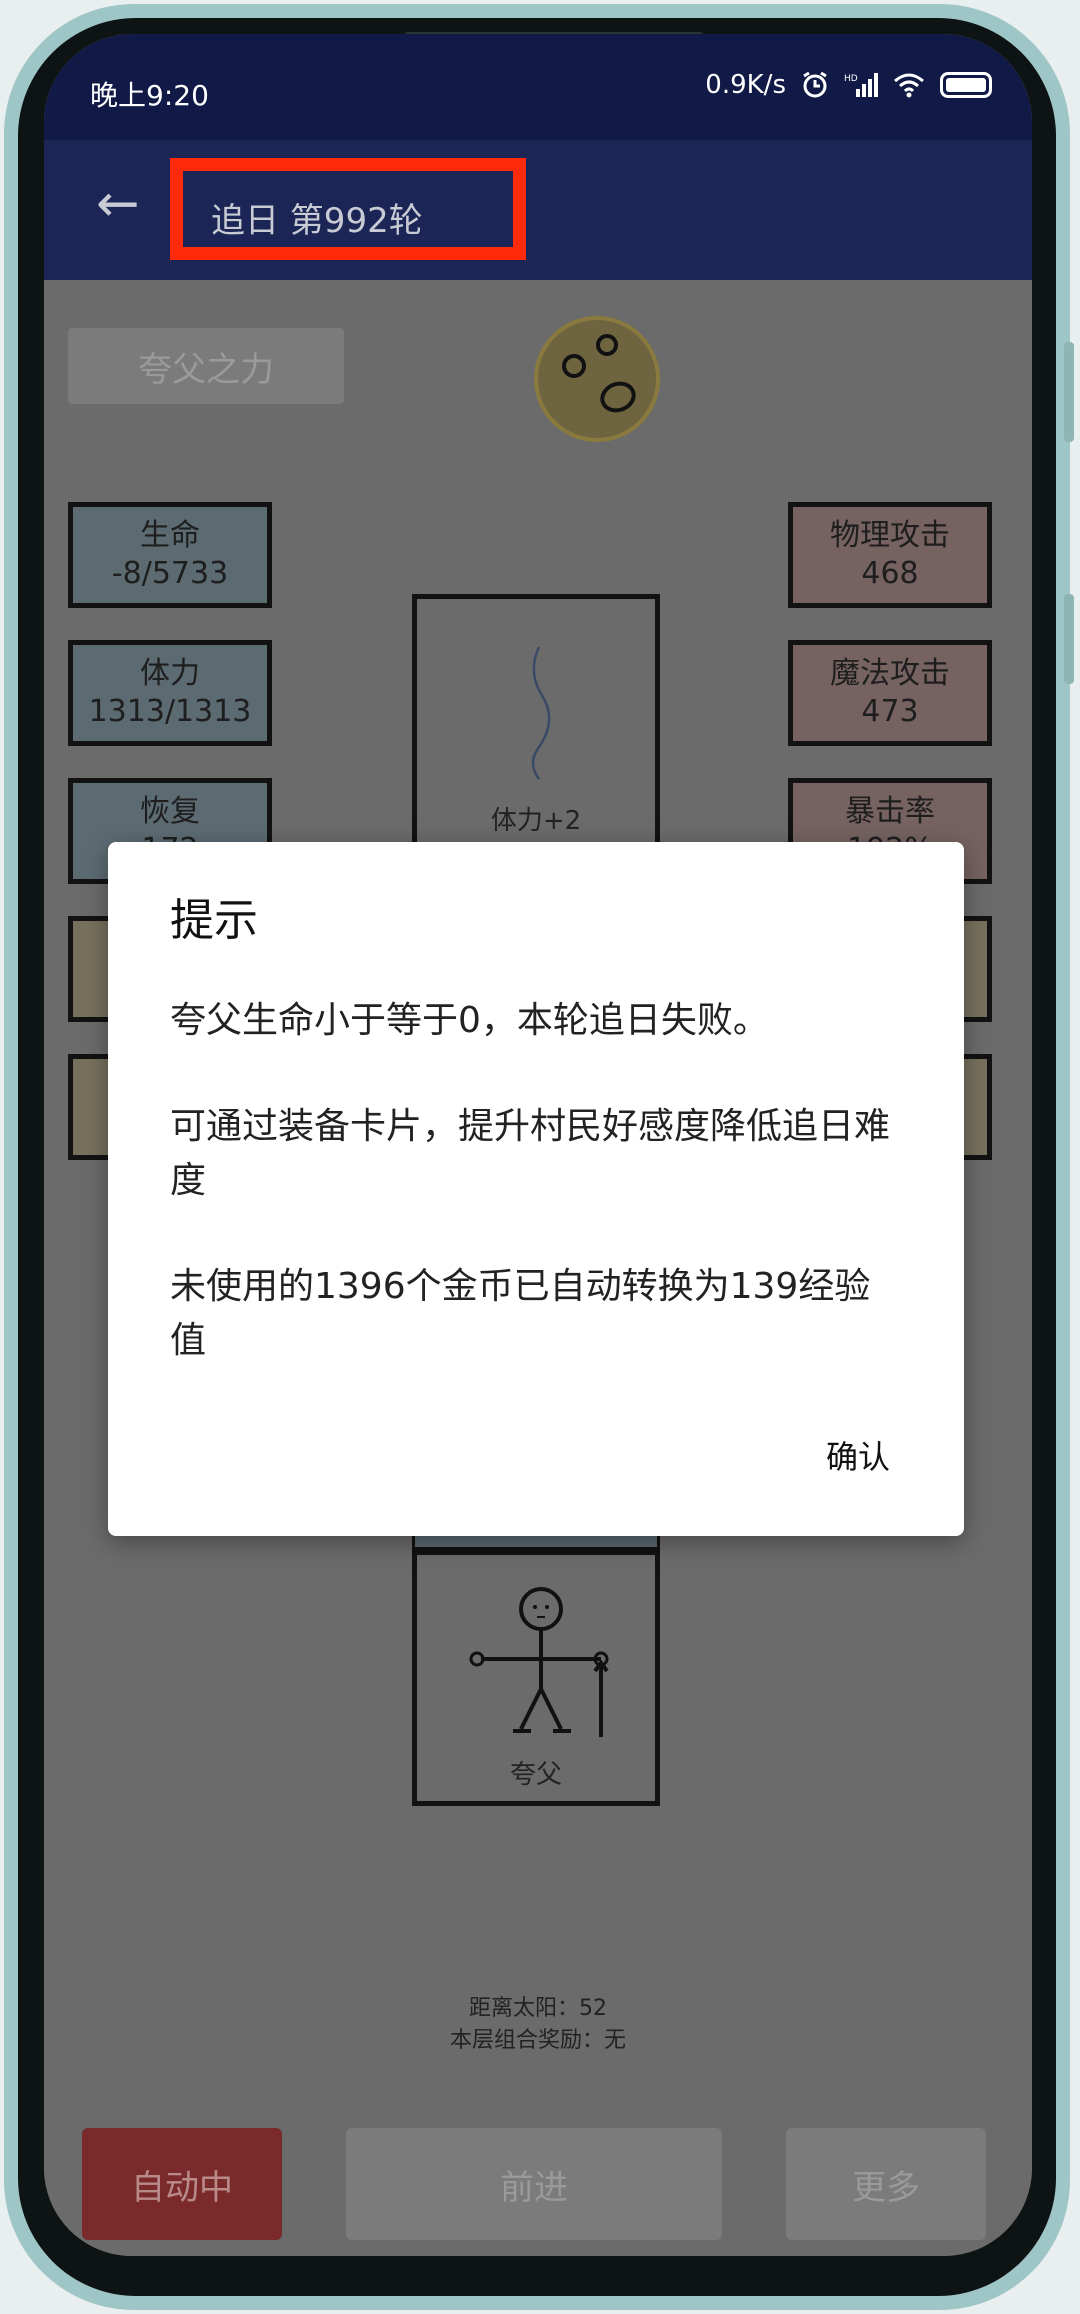 The image size is (1080, 2314). What do you see at coordinates (1069, 639) in the screenshot?
I see `power-button-hw` at bounding box center [1069, 639].